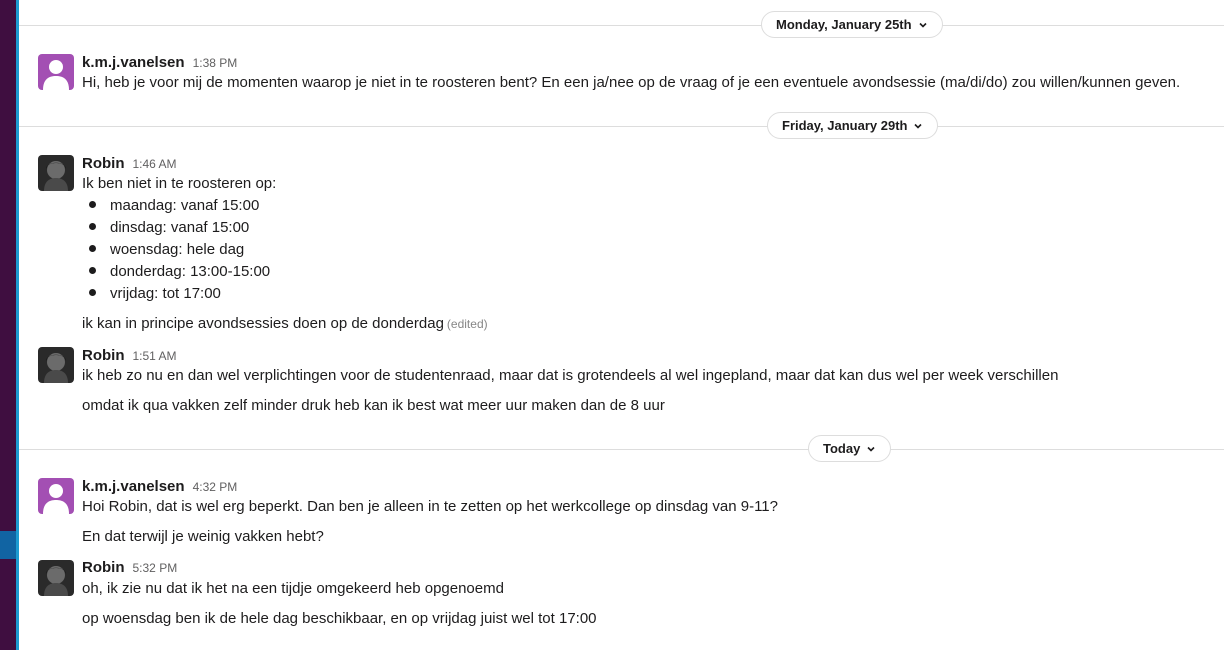  I want to click on list-item: woensdag: hele dag, so click(166, 250).